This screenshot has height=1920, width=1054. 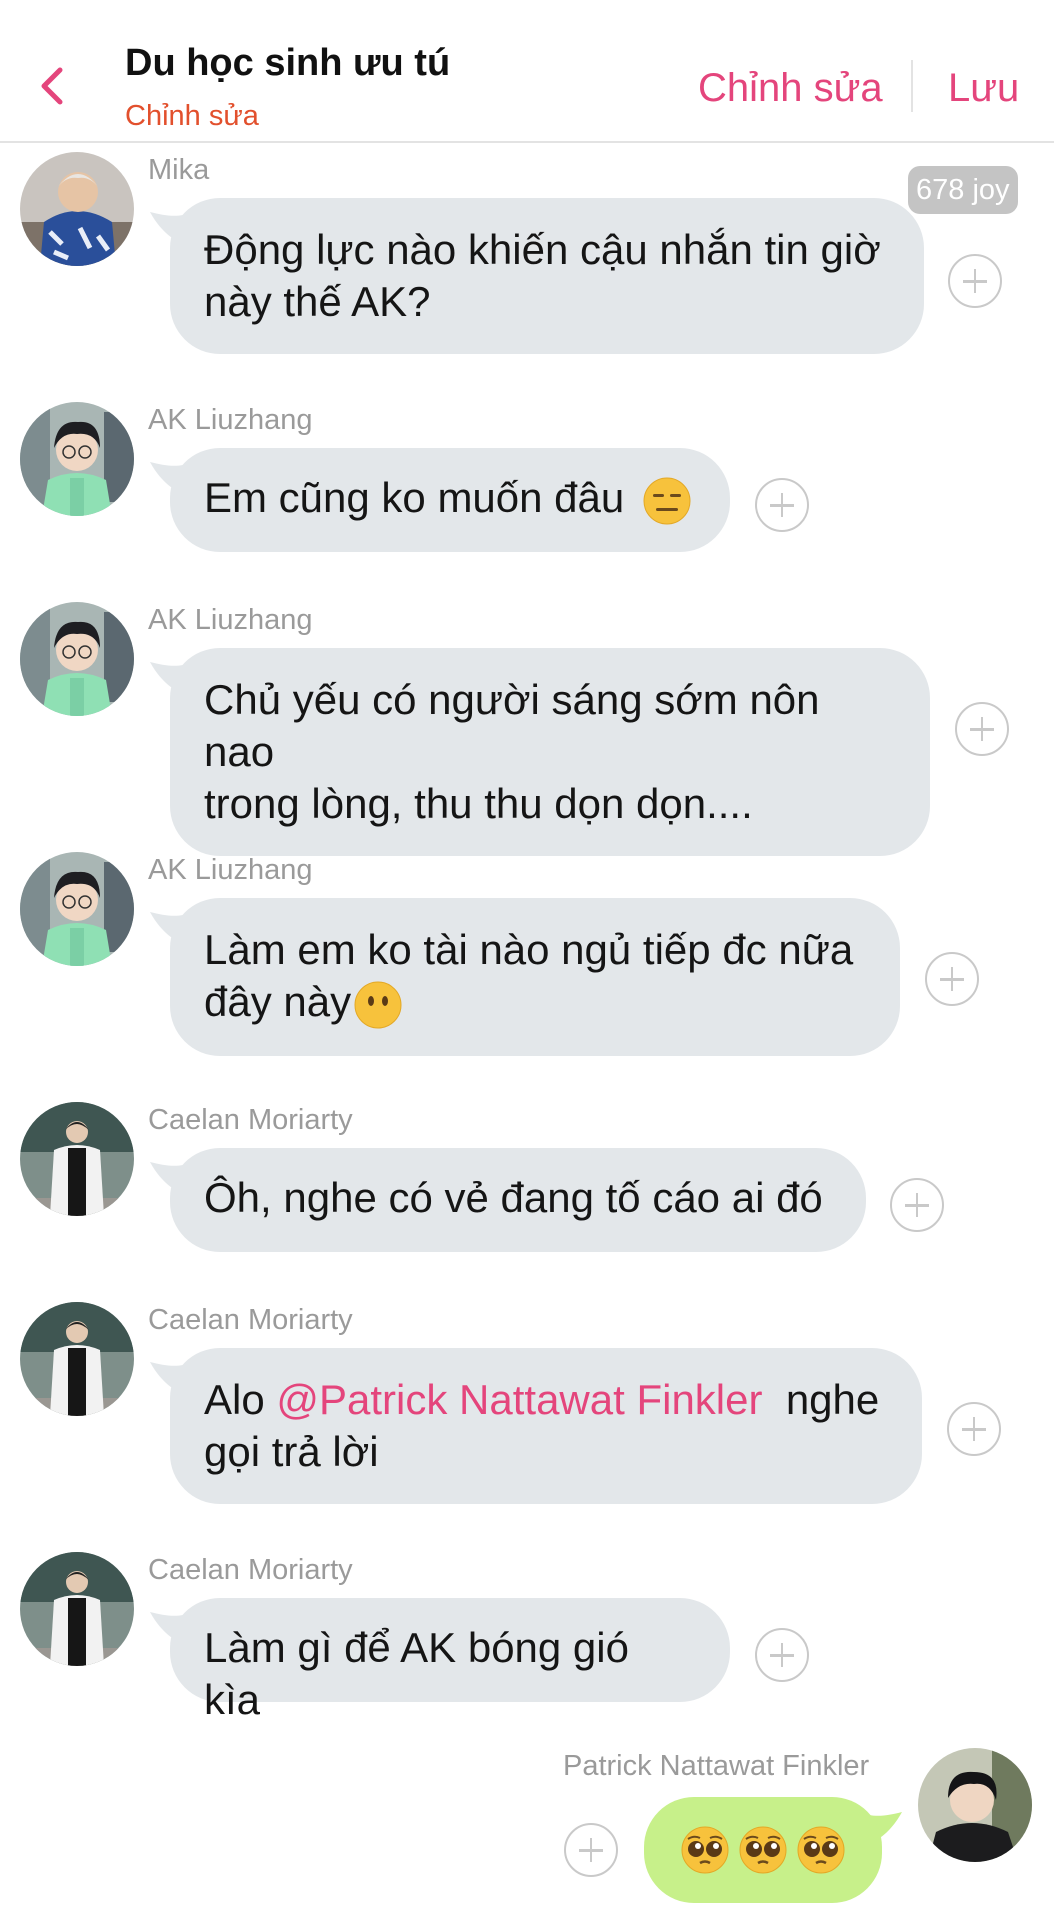 What do you see at coordinates (716, 1766) in the screenshot?
I see `sender-name: Patrick Nattawat Finkler` at bounding box center [716, 1766].